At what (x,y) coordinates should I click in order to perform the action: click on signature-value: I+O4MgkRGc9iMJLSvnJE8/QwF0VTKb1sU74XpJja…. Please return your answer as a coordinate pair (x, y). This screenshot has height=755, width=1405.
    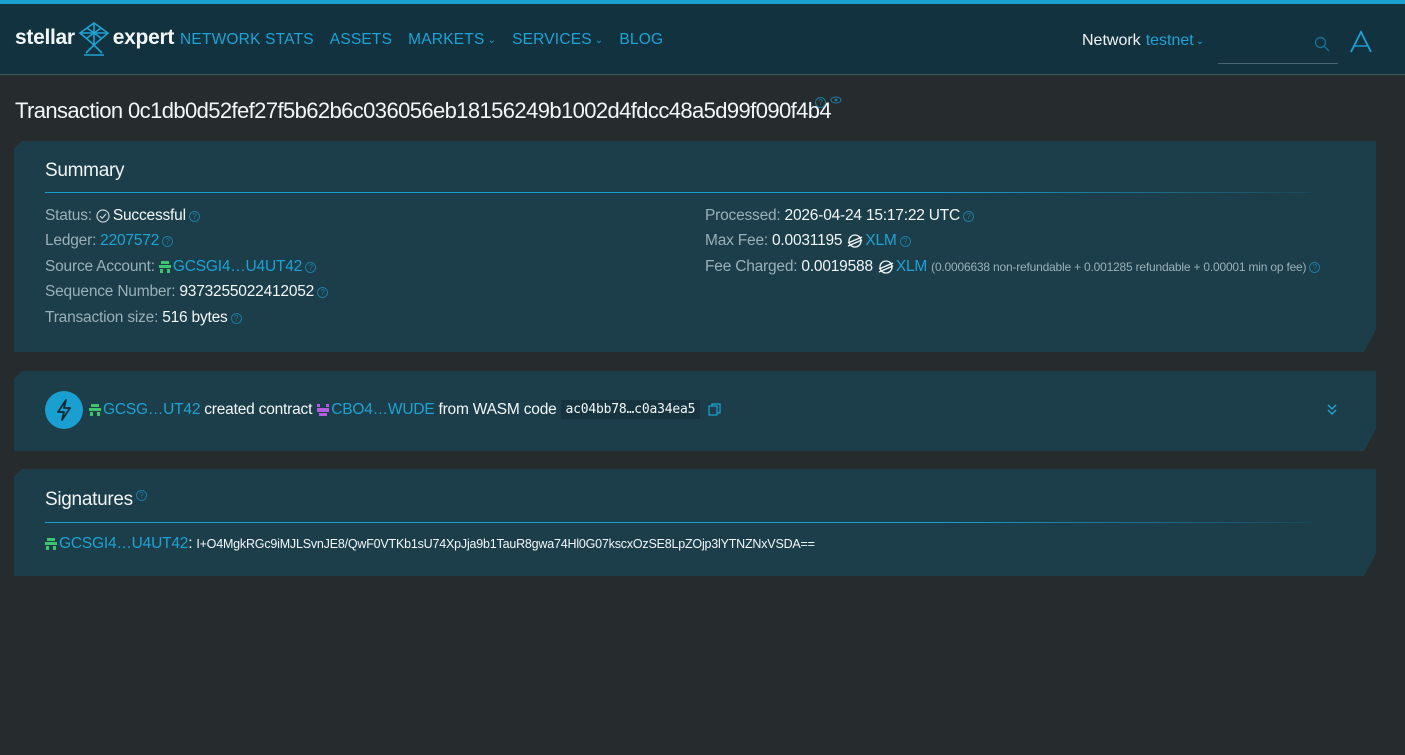
    Looking at the image, I should click on (505, 544).